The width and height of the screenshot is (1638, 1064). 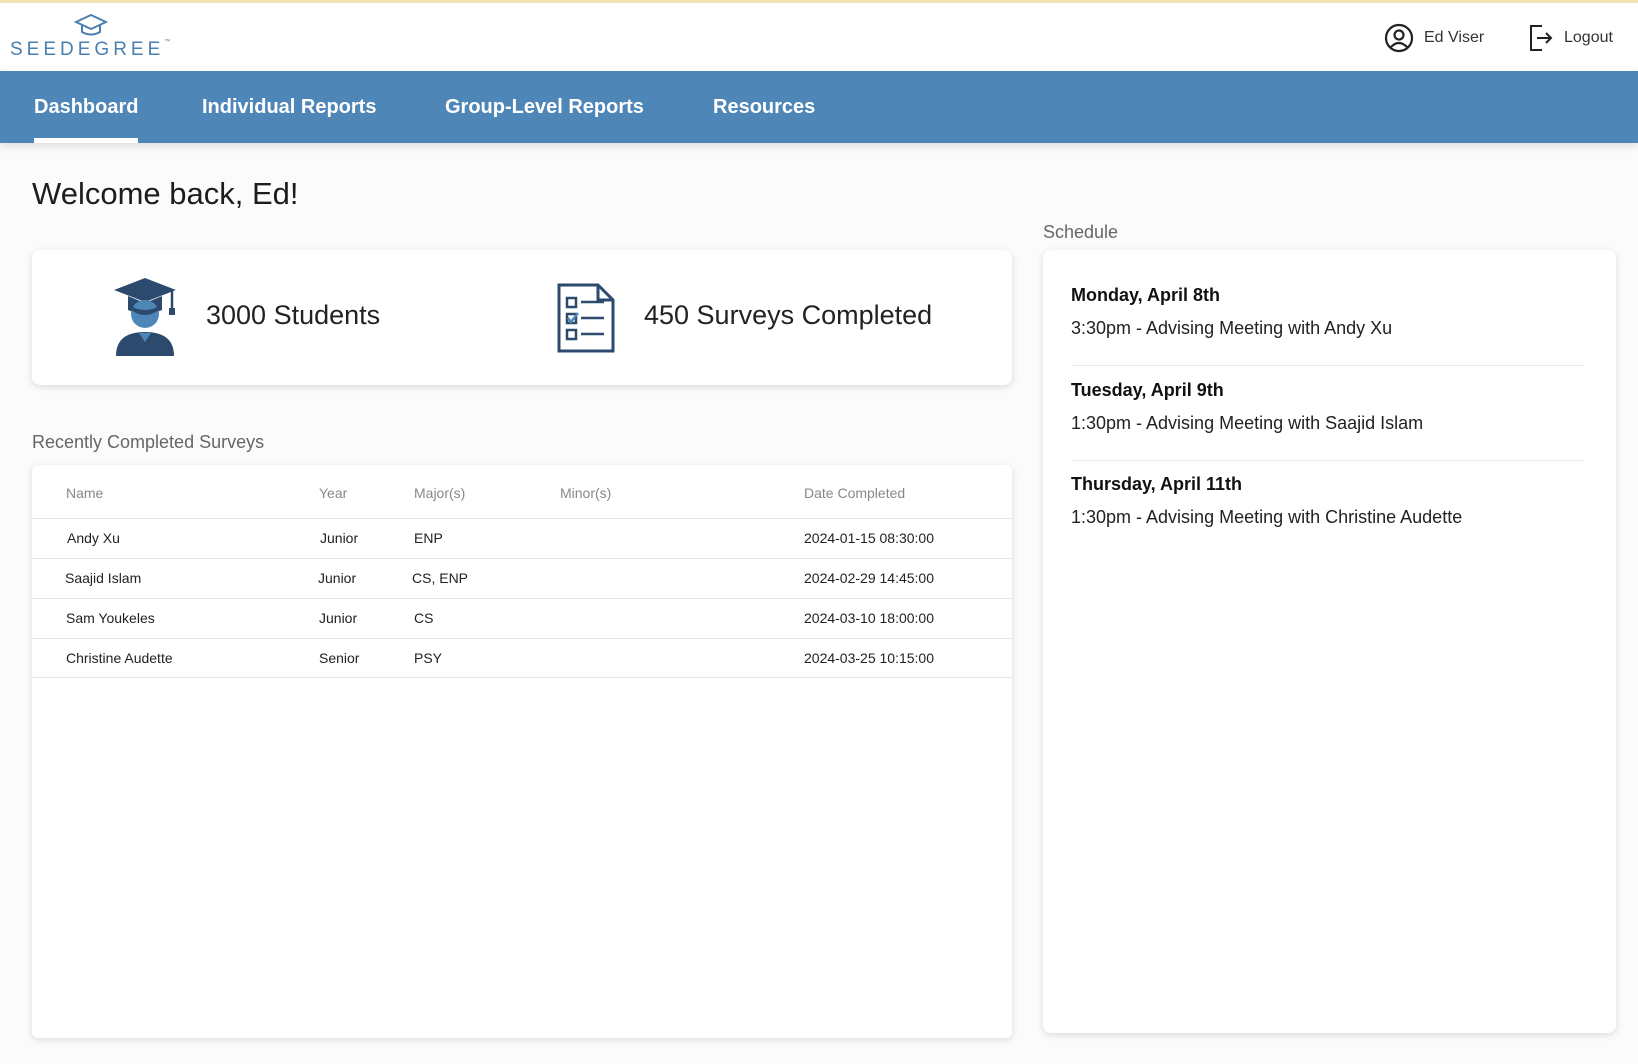 I want to click on logout-button: Logout, so click(x=1570, y=38).